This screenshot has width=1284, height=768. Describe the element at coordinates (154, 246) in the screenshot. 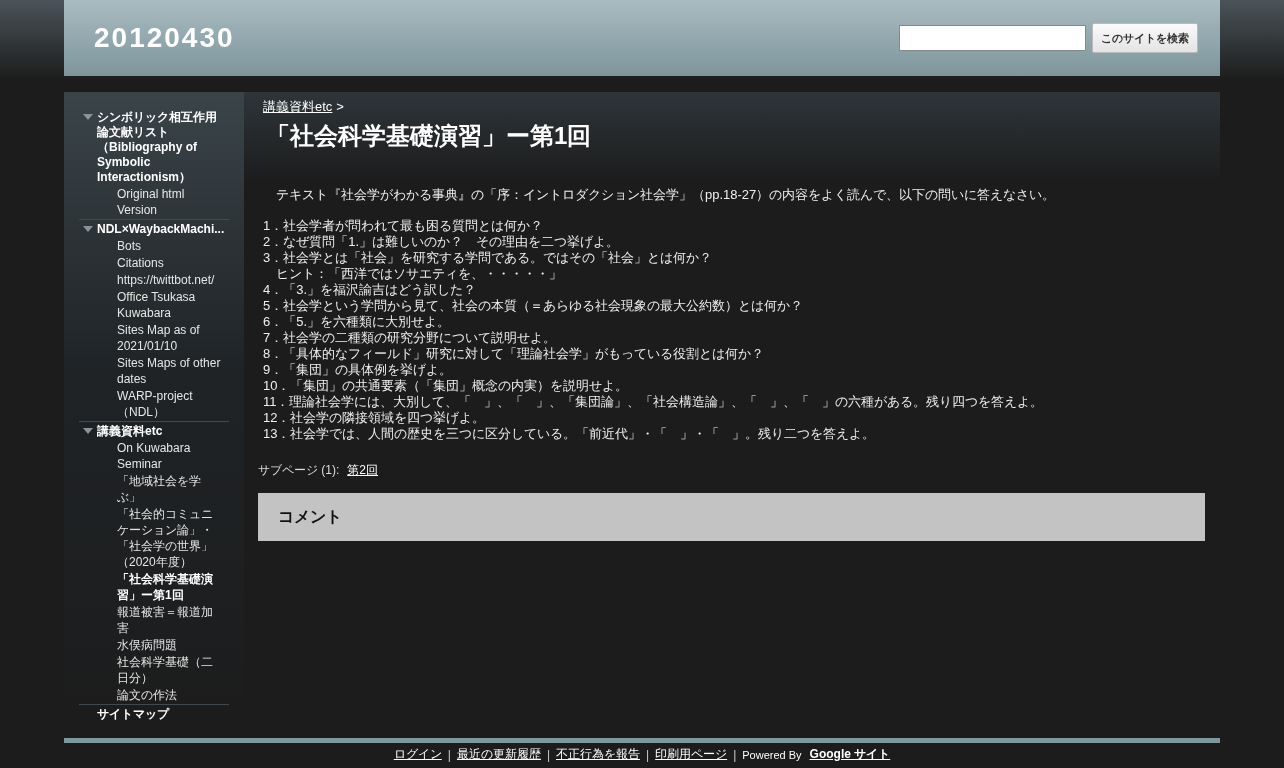

I see `sidebar-link: Bots` at that location.